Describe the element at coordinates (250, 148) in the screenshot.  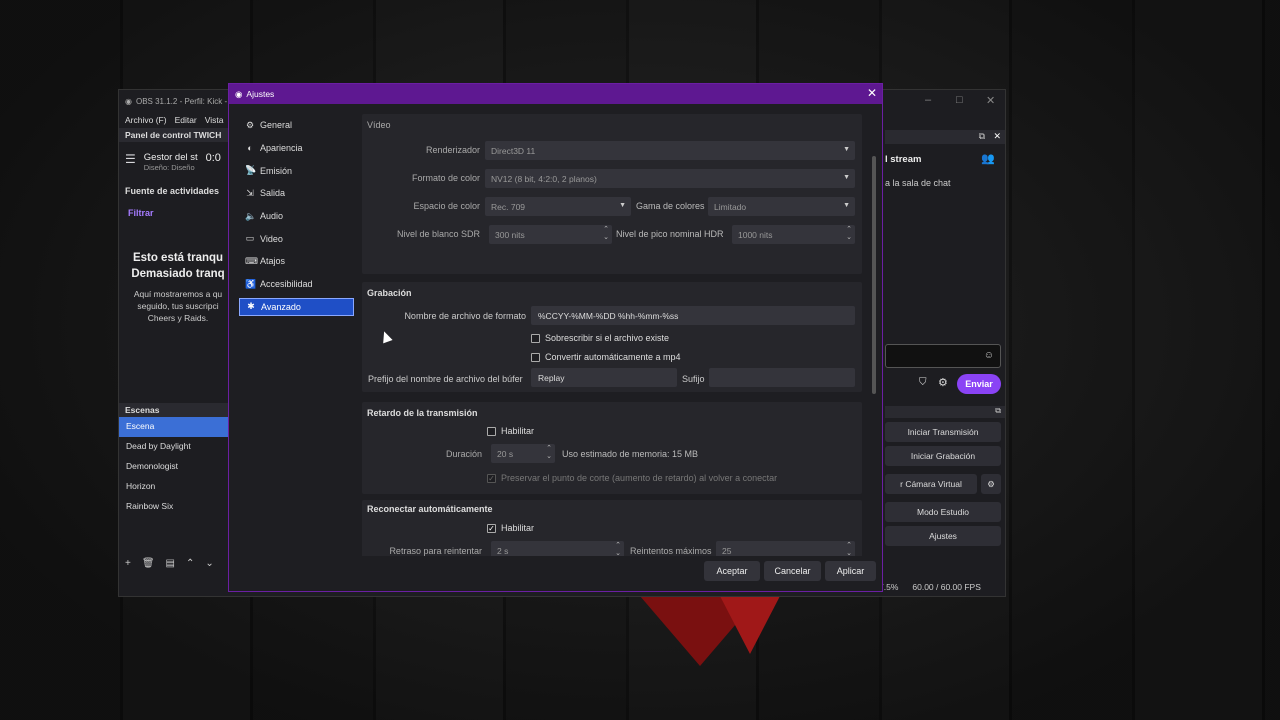
I see `palette-icon: ◐` at that location.